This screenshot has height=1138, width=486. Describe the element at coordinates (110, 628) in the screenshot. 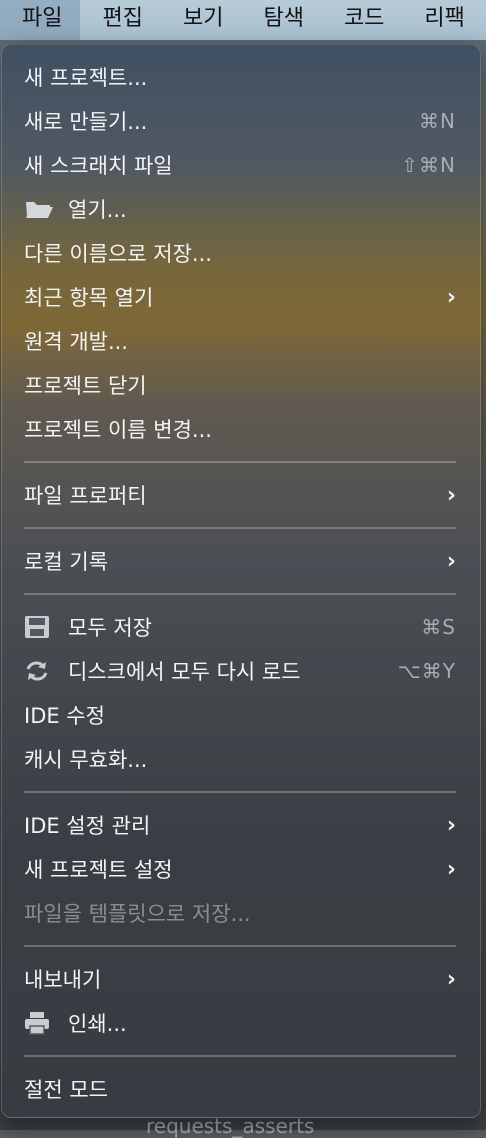

I see `menu-item-label: 모두 저장` at that location.